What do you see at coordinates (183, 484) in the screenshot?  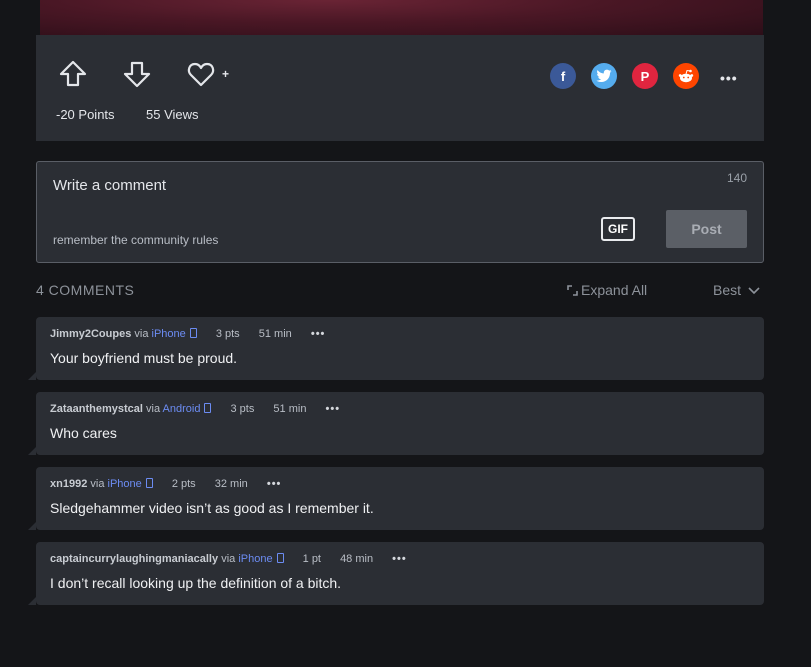 I see `comment-points: 2 pts` at bounding box center [183, 484].